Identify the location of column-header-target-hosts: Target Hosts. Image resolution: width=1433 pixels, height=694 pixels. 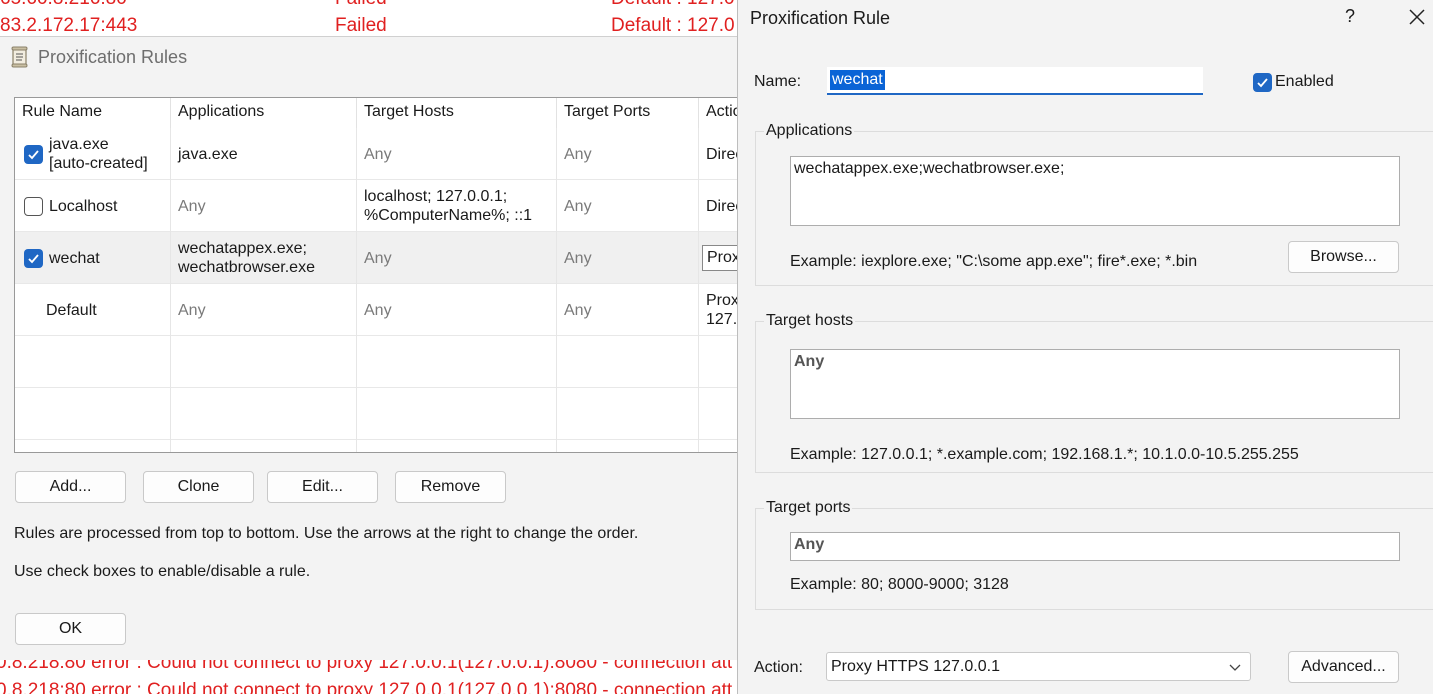
(457, 113).